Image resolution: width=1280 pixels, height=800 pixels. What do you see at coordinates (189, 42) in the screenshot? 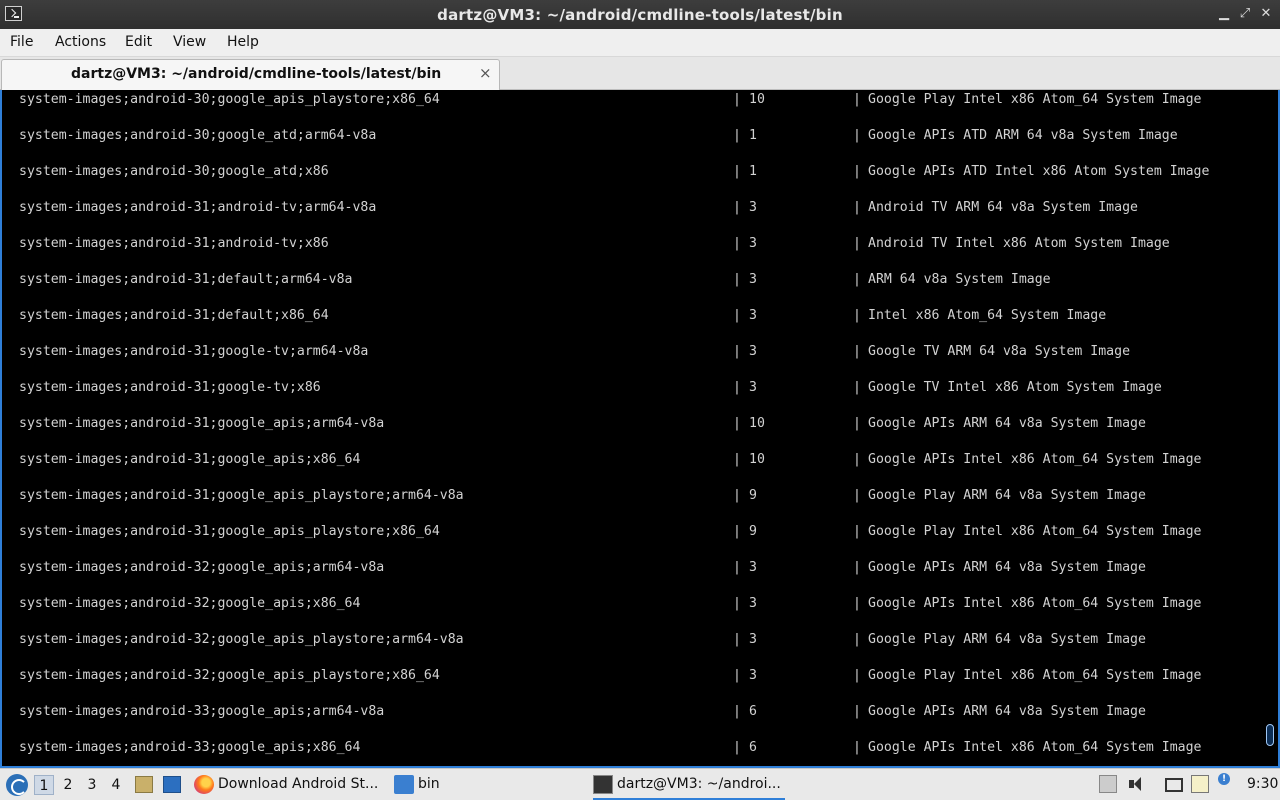
I see `menu-view: View` at bounding box center [189, 42].